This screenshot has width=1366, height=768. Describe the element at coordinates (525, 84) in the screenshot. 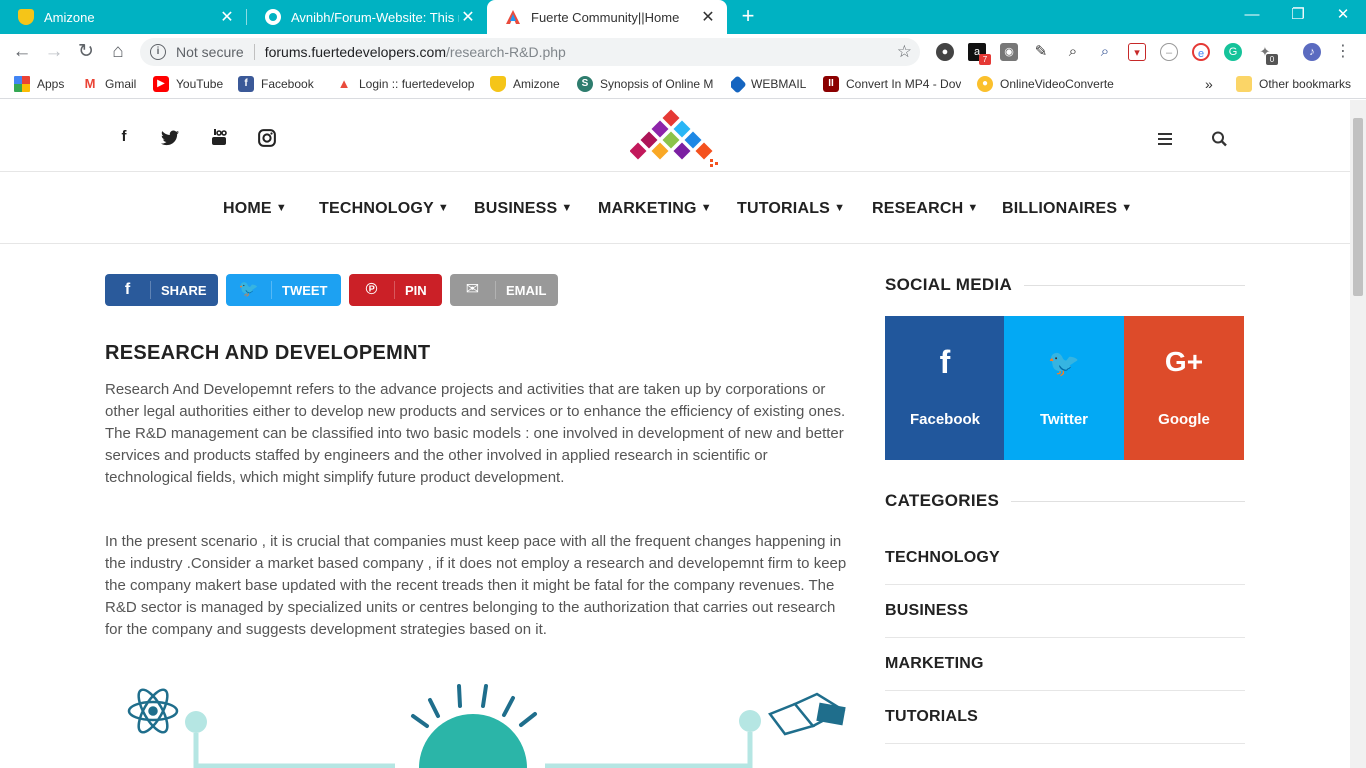

I see `bookmark-amizone: Amizone` at that location.